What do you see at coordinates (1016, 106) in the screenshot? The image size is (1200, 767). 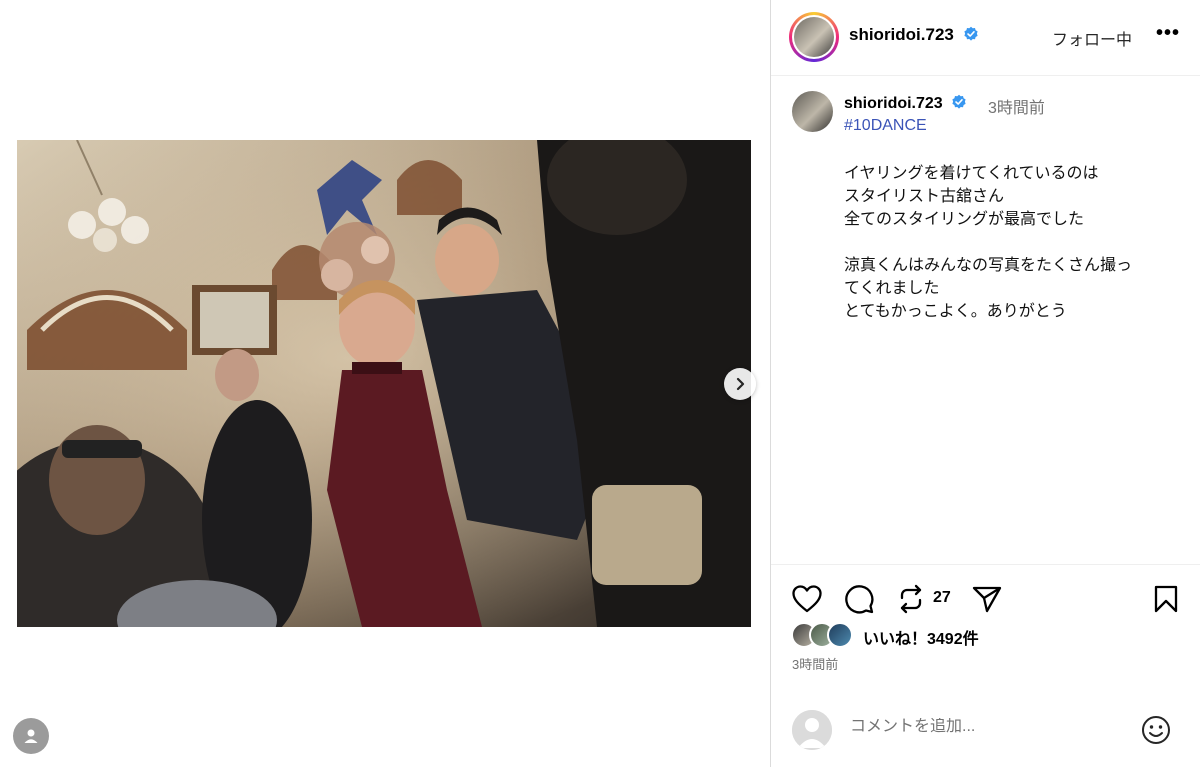 I see `caption-timestamp: 3時間前` at bounding box center [1016, 106].